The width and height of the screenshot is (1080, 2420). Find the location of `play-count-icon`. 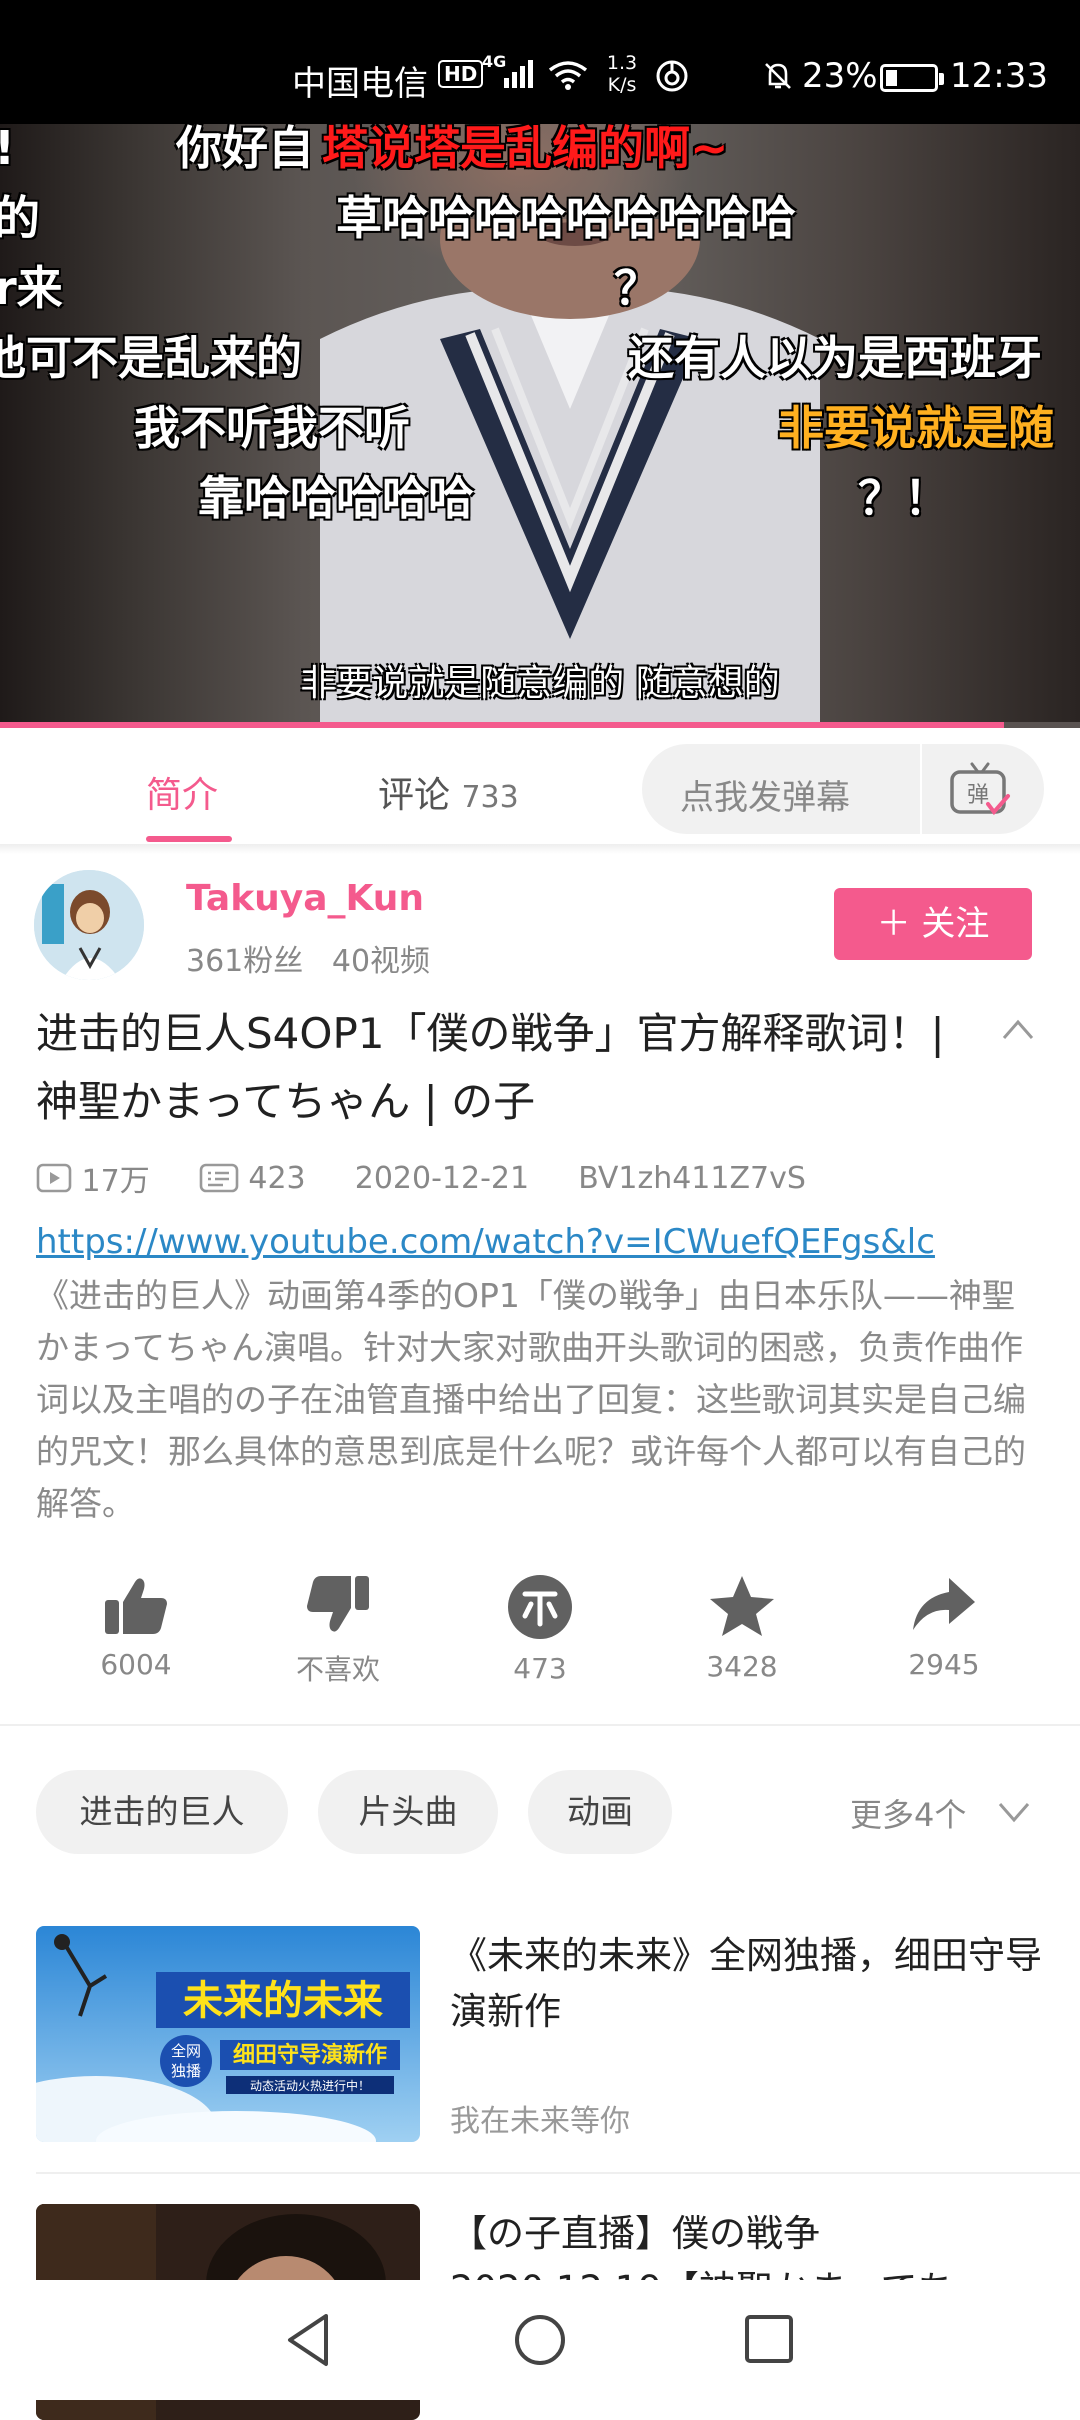

play-count-icon is located at coordinates (54, 1178).